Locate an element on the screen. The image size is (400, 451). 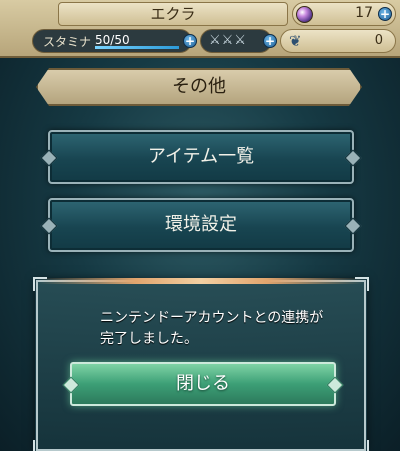
orb-count: 17 is located at coordinates (364, 13).